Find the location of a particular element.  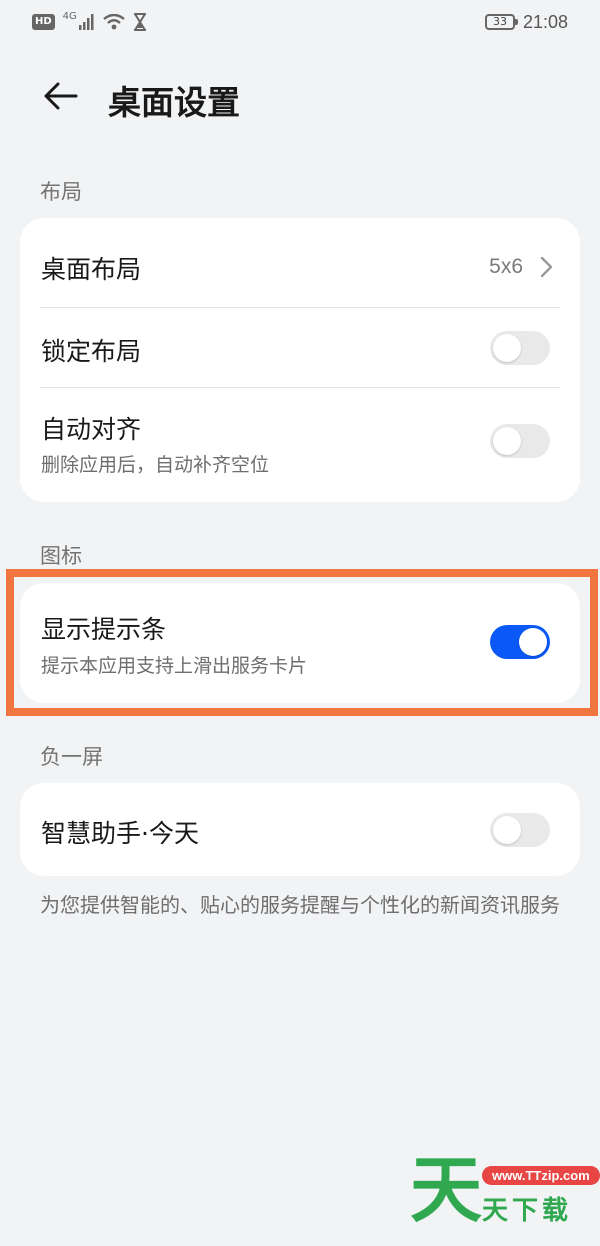

auto-align-row: 自动对齐 删除应用后，自动补齐空位 is located at coordinates (300, 445).